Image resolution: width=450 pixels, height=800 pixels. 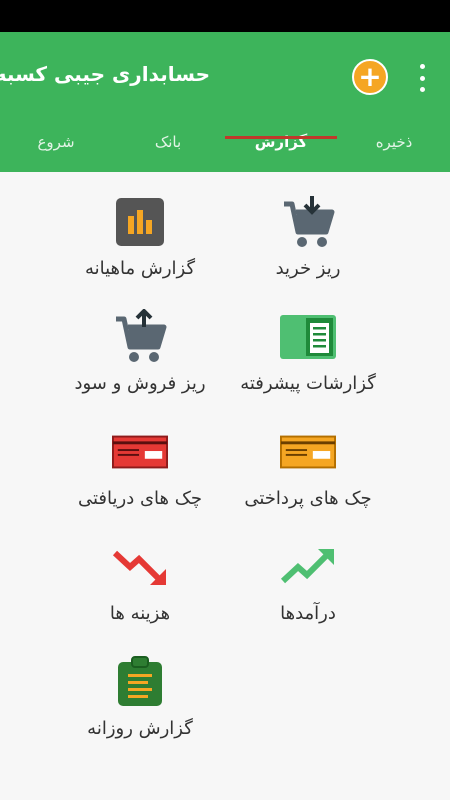 I want to click on cart-out-icon, so click(x=140, y=337).